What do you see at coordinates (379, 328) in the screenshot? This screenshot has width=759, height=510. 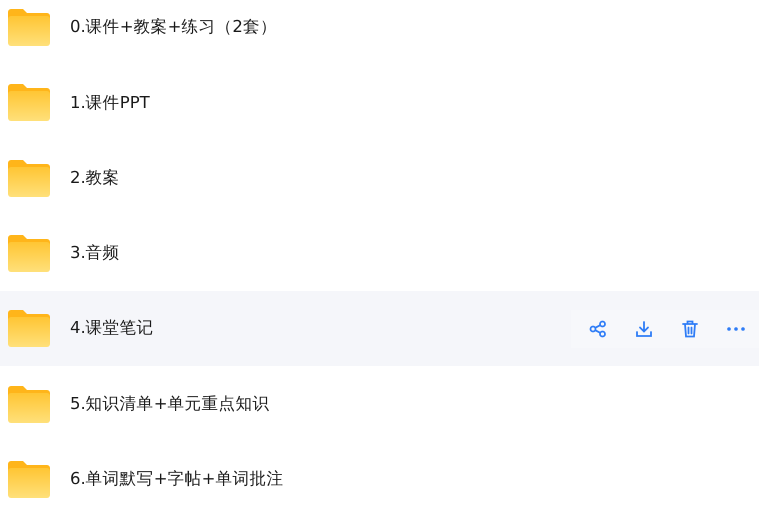 I see `folder-row-highlight: 4.课堂笔记` at bounding box center [379, 328].